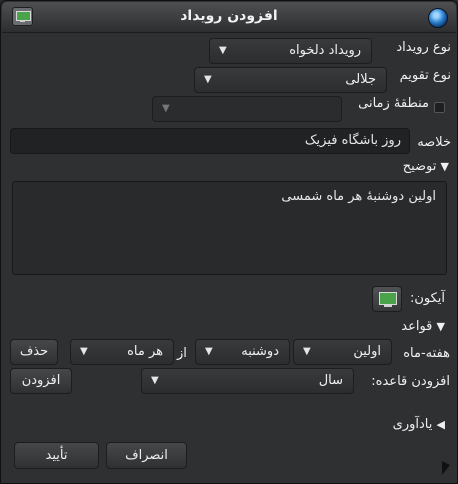 This screenshot has width=458, height=484. I want to click on window-title: افزودن رویداد, so click(229, 16).